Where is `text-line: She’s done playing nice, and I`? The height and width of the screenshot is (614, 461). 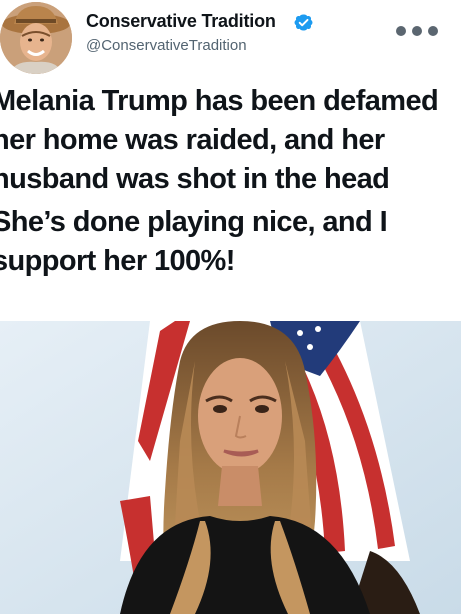 text-line: She’s done playing nice, and I is located at coordinates (194, 222).